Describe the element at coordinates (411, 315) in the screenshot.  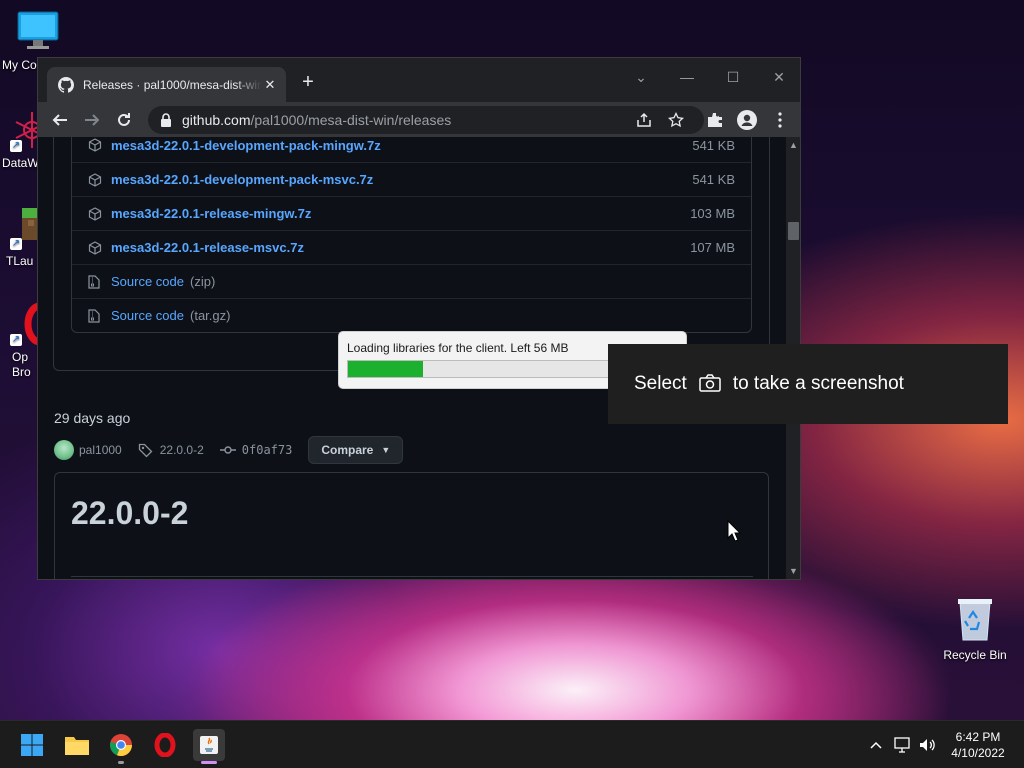
I see `asset-row: Source code (tar.gz)` at that location.